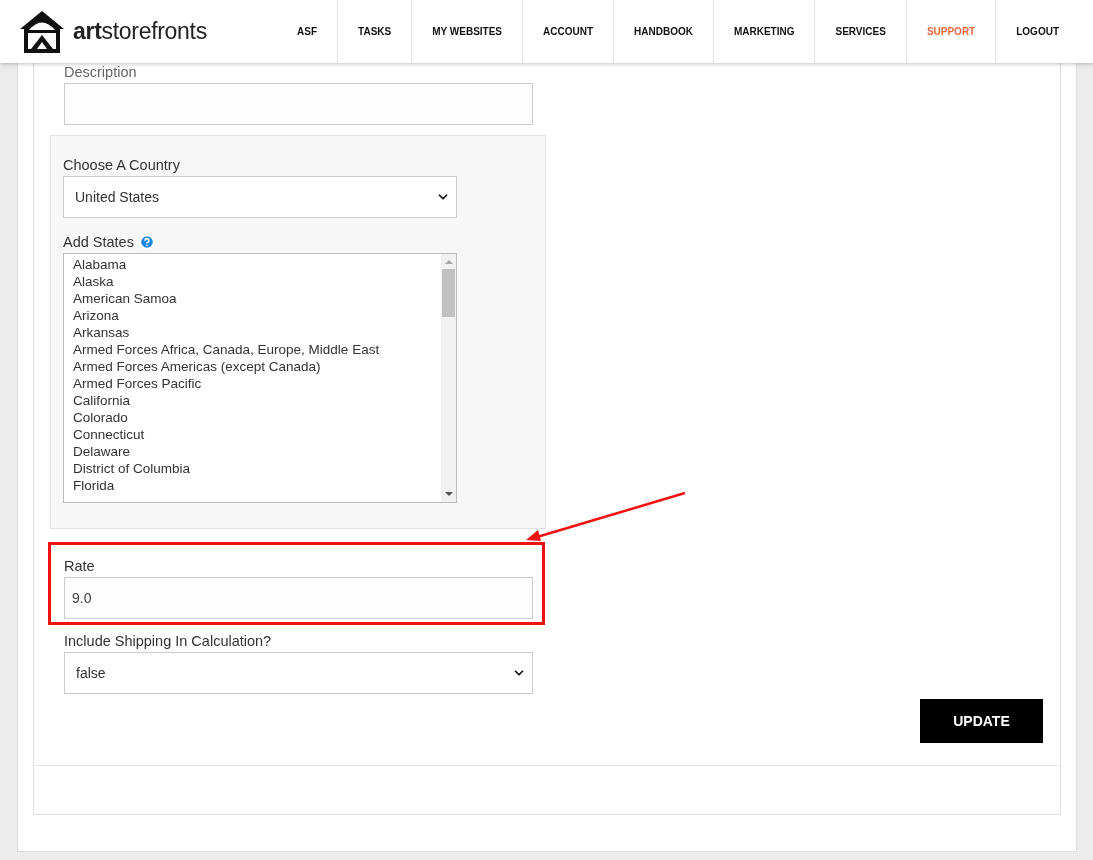 The height and width of the screenshot is (860, 1093). I want to click on states-listbox, so click(260, 378).